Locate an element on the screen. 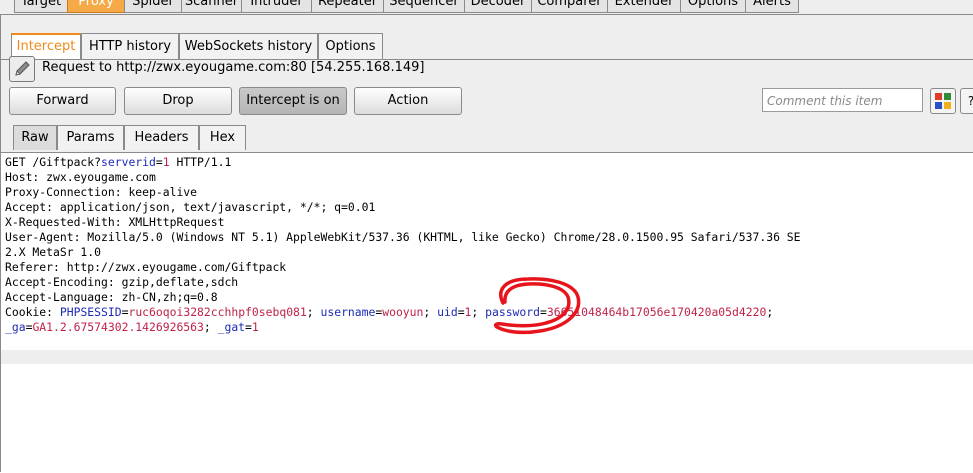 This screenshot has width=973, height=473. color-grid-icon is located at coordinates (943, 101).